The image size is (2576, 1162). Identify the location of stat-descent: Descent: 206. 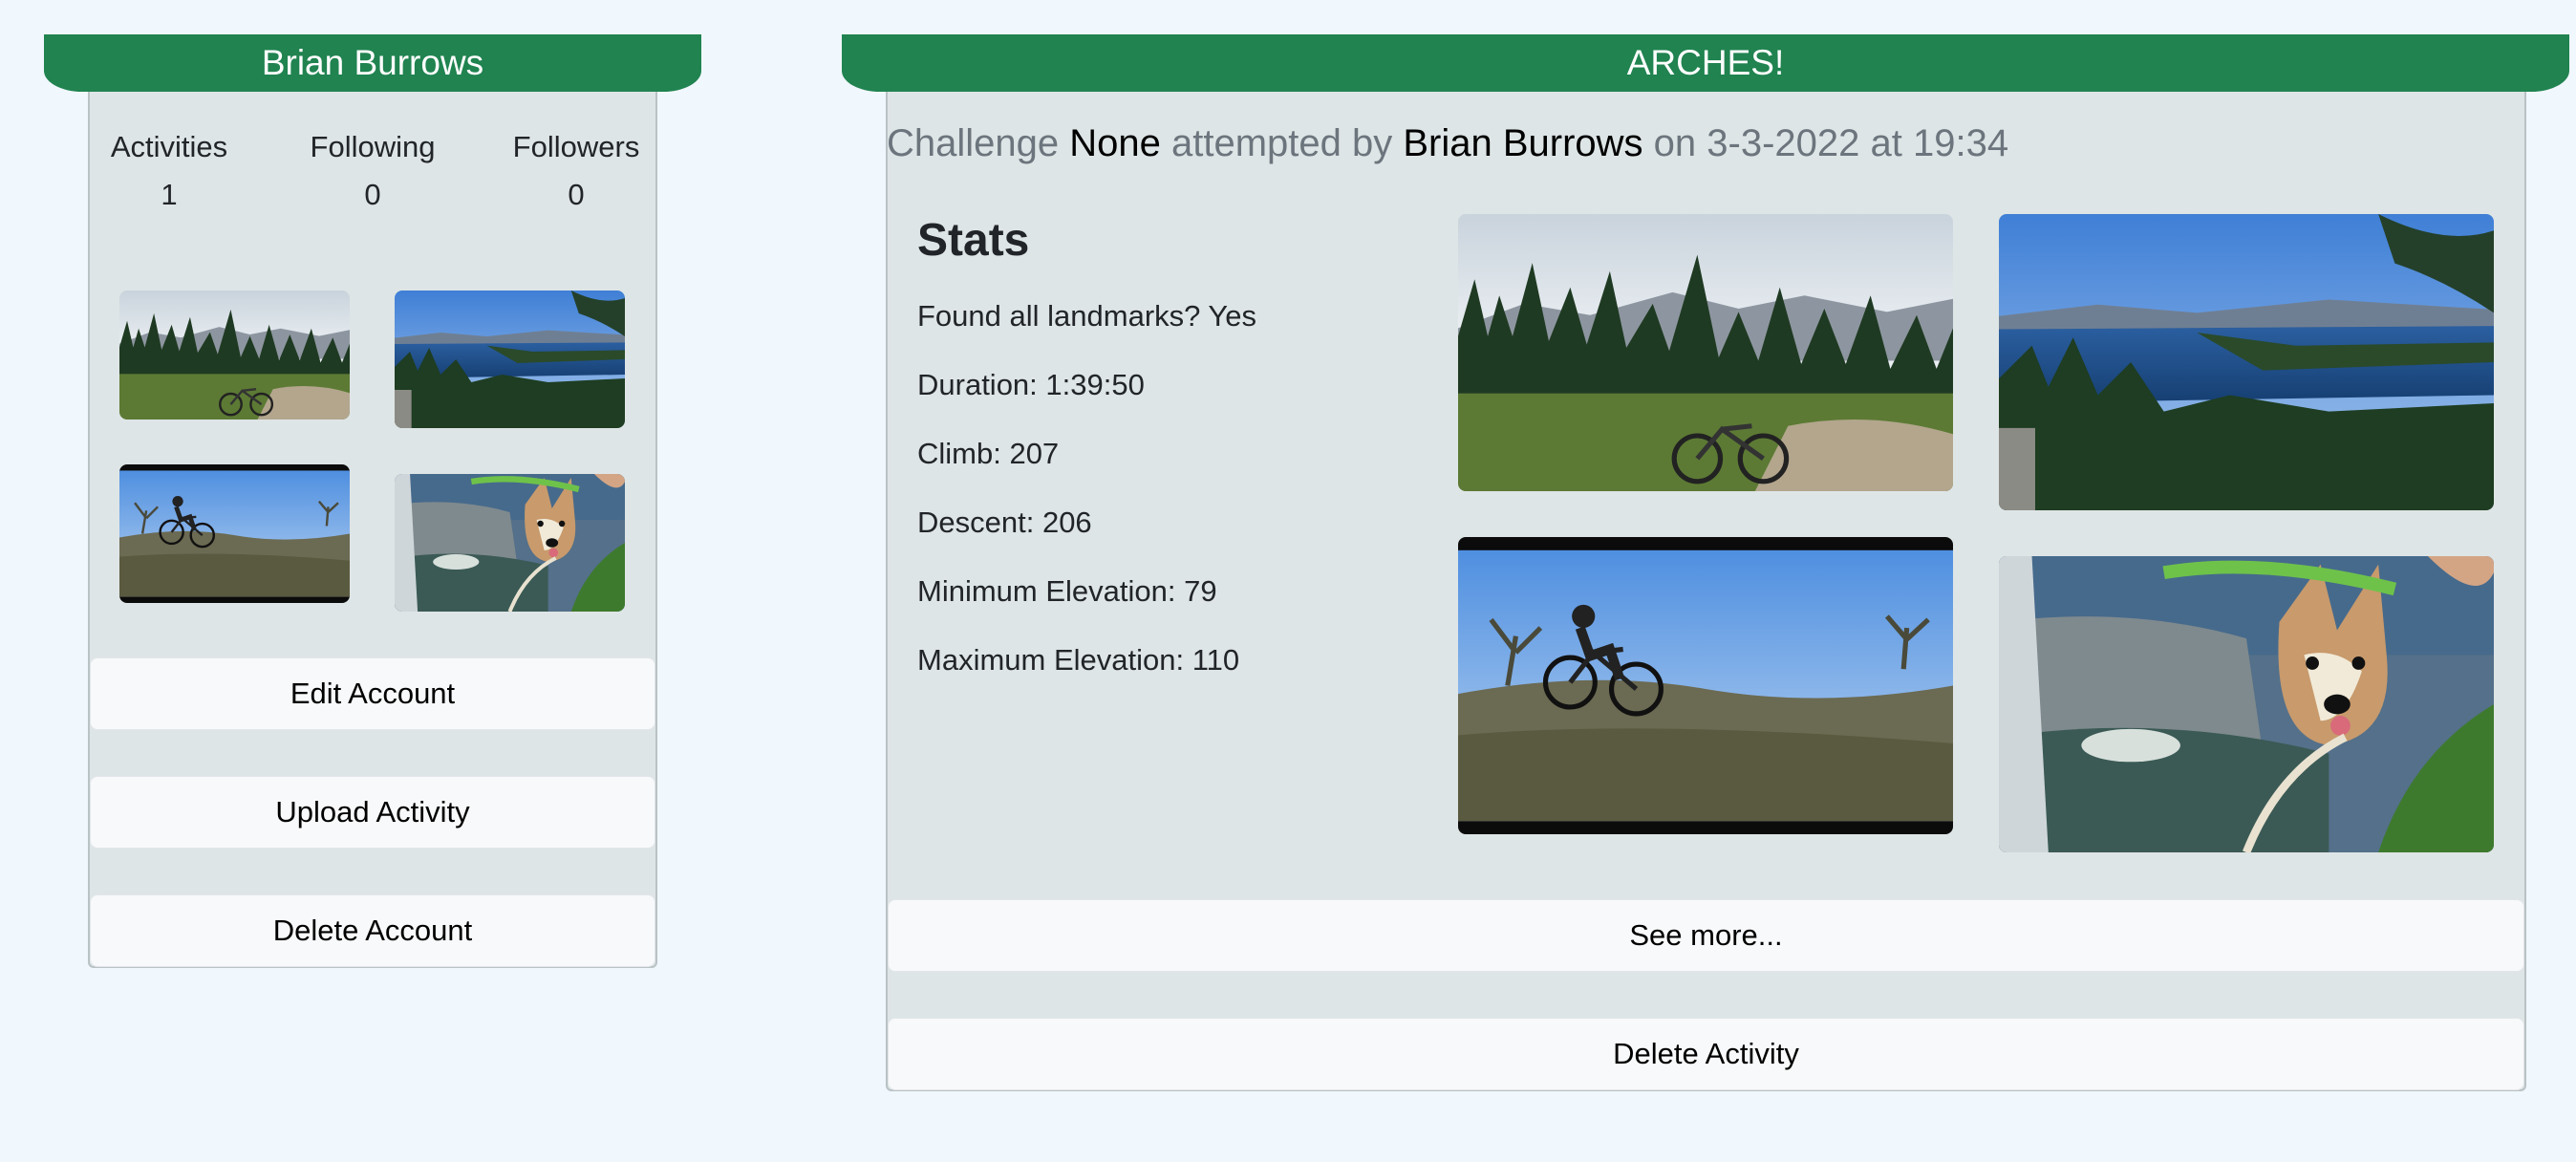
(1004, 522).